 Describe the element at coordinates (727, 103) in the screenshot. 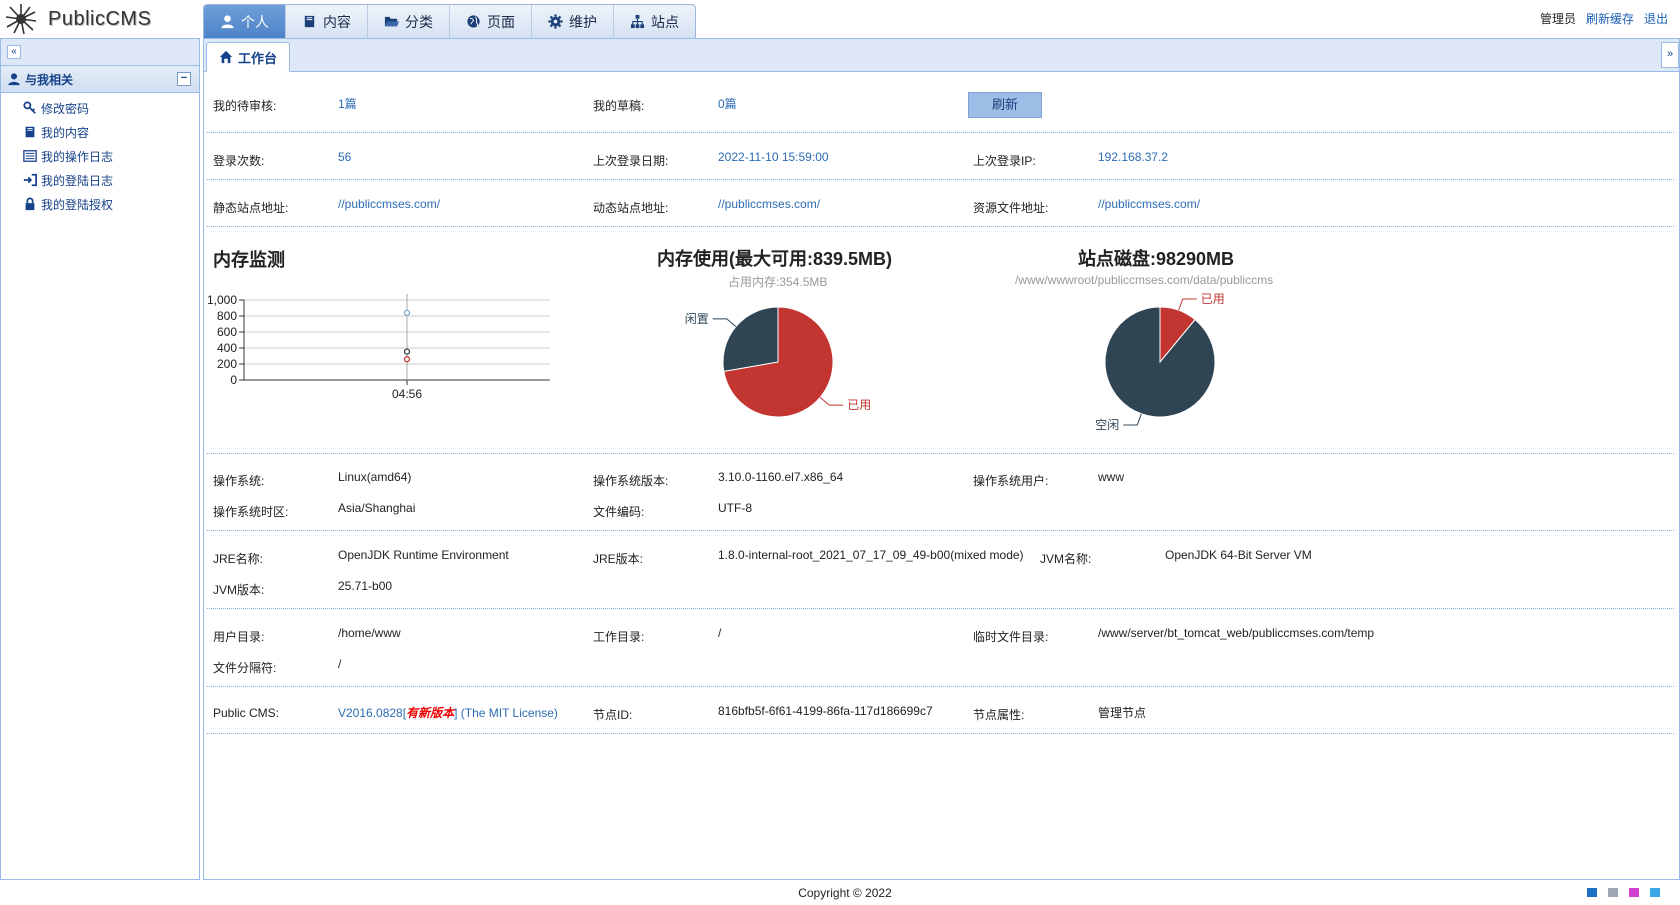

I see `draft-value: 0篇` at that location.